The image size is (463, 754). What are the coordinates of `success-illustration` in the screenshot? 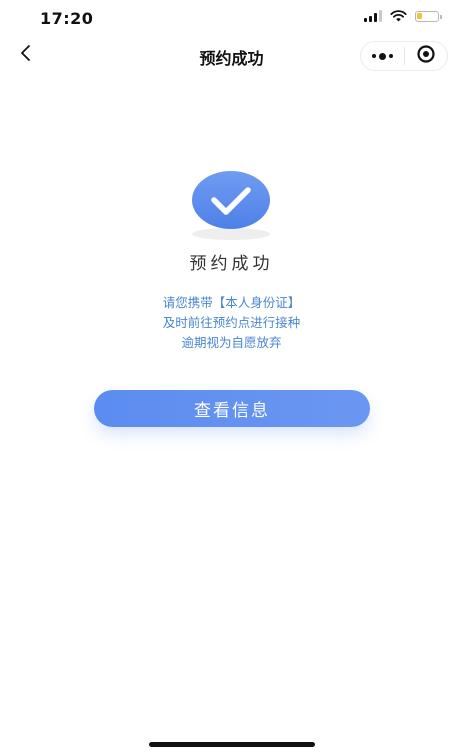 It's located at (231, 204).